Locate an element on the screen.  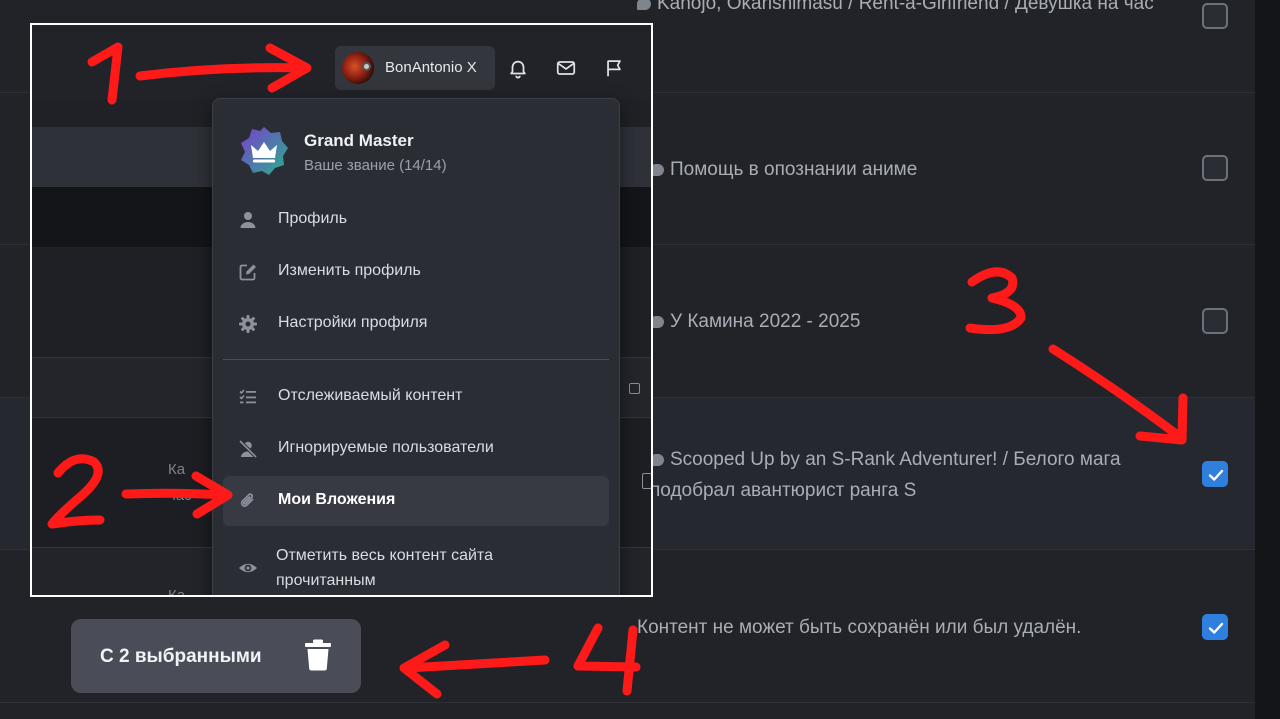
list-item-title: Помощь в опознании аниме is located at coordinates (910, 169).